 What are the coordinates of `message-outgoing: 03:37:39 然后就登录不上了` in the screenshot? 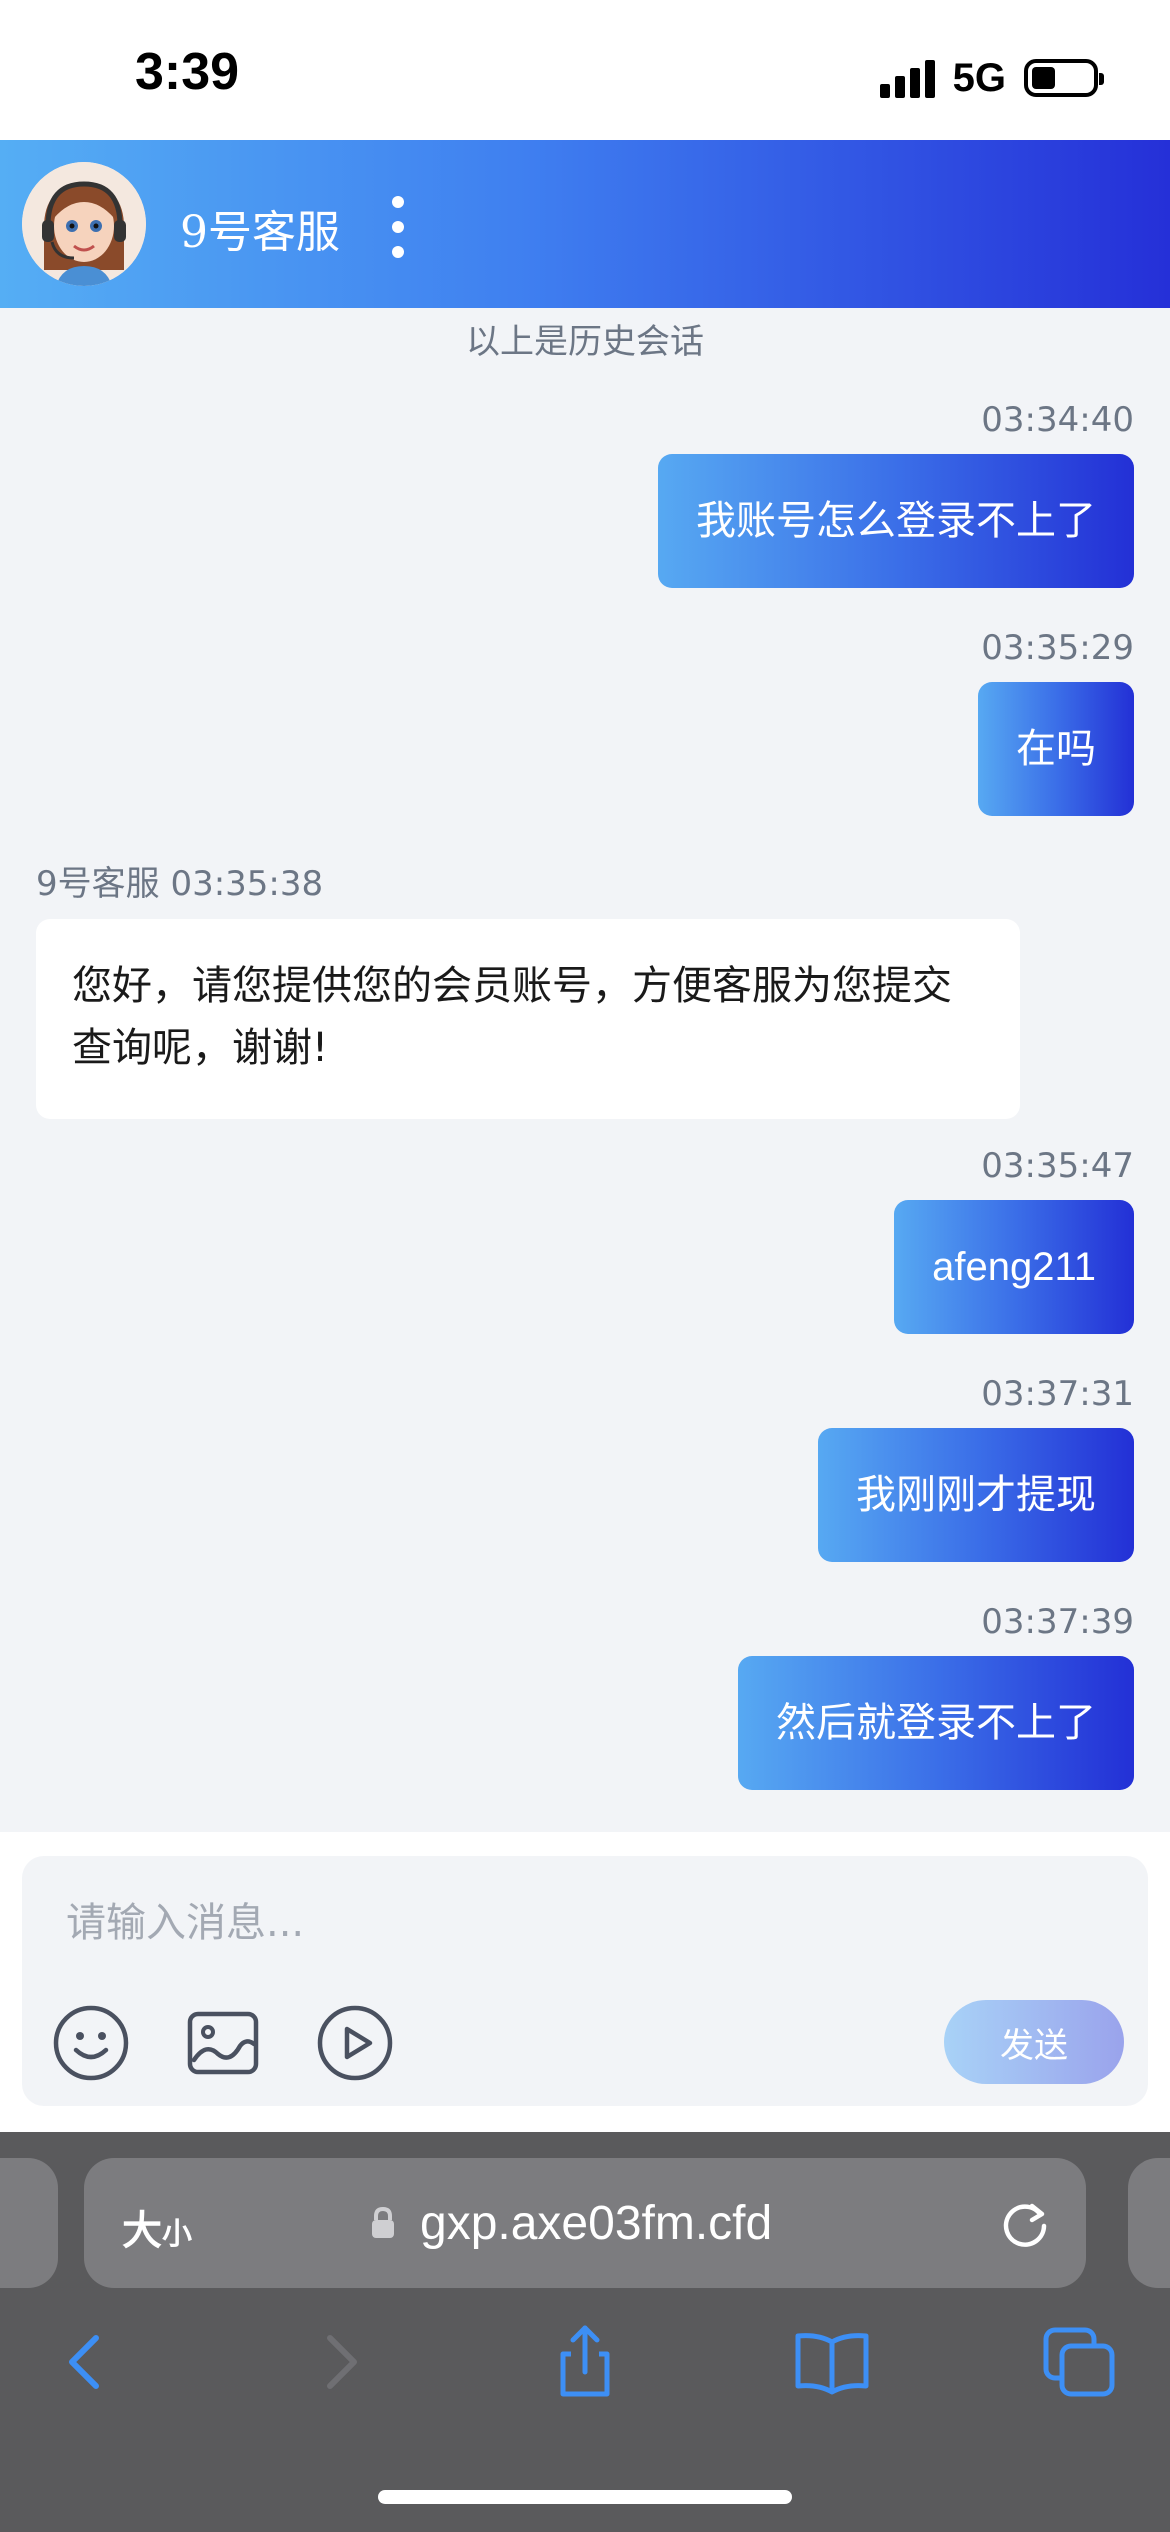 It's located at (936, 1696).